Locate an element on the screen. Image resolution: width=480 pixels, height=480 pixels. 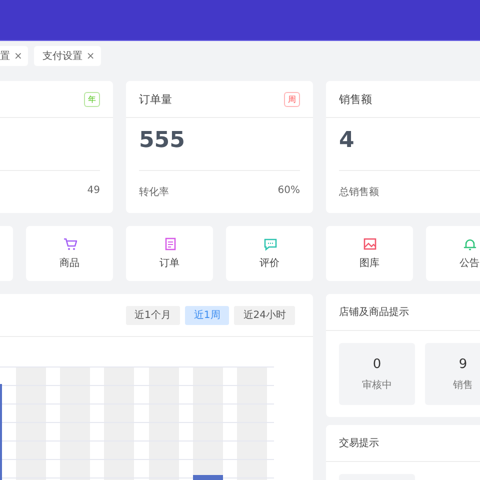
stat-footer-value: 49 is located at coordinates (93, 190).